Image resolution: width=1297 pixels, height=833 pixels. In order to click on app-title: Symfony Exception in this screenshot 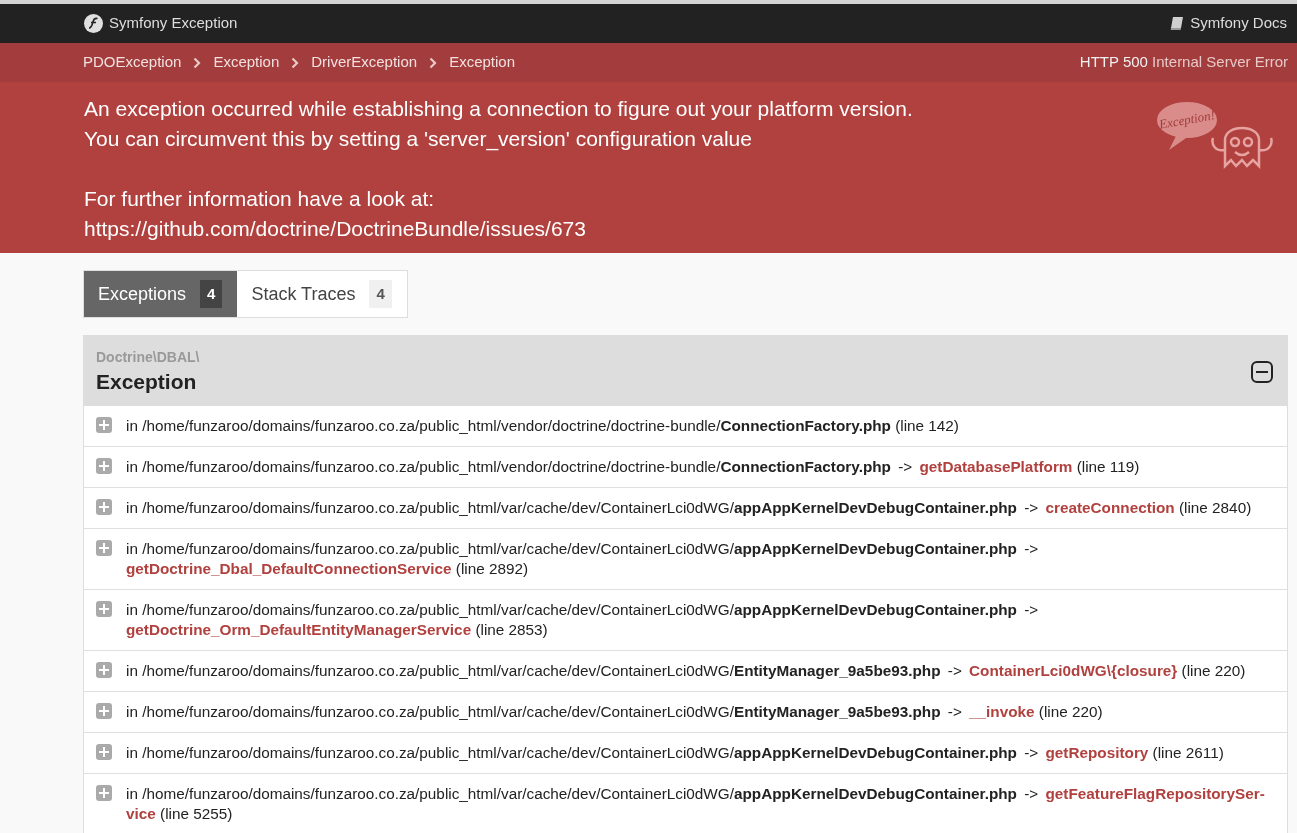, I will do `click(173, 23)`.